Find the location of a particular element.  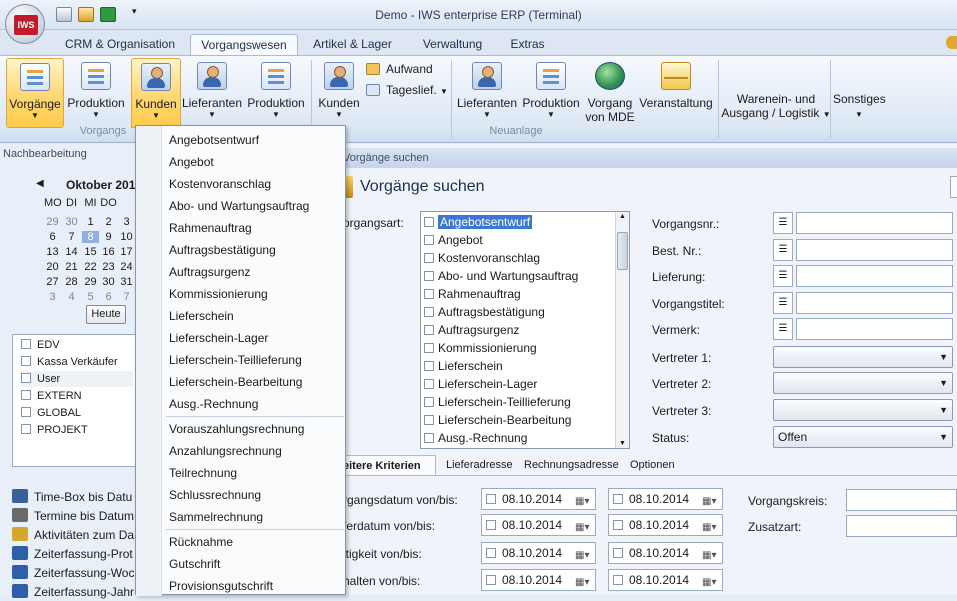

calendar-day: 15 is located at coordinates (90, 252).